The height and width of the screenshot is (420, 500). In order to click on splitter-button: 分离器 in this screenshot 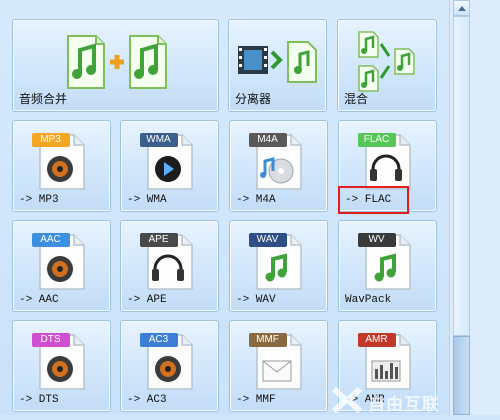, I will do `click(277, 65)`.